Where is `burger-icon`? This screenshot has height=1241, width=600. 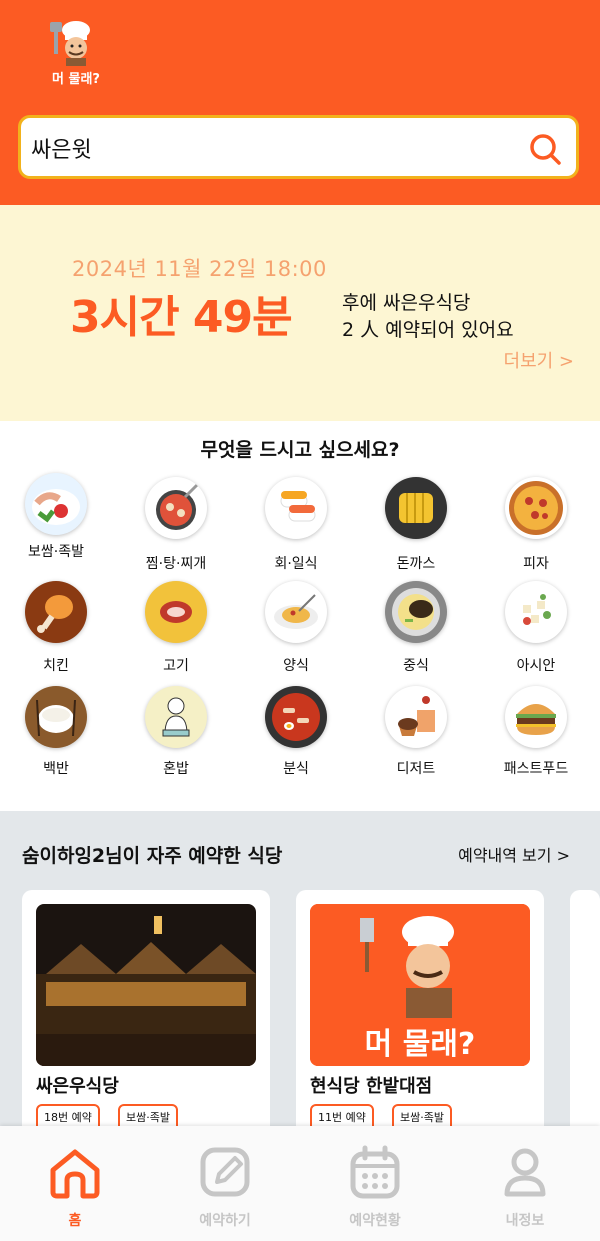
burger-icon is located at coordinates (536, 717).